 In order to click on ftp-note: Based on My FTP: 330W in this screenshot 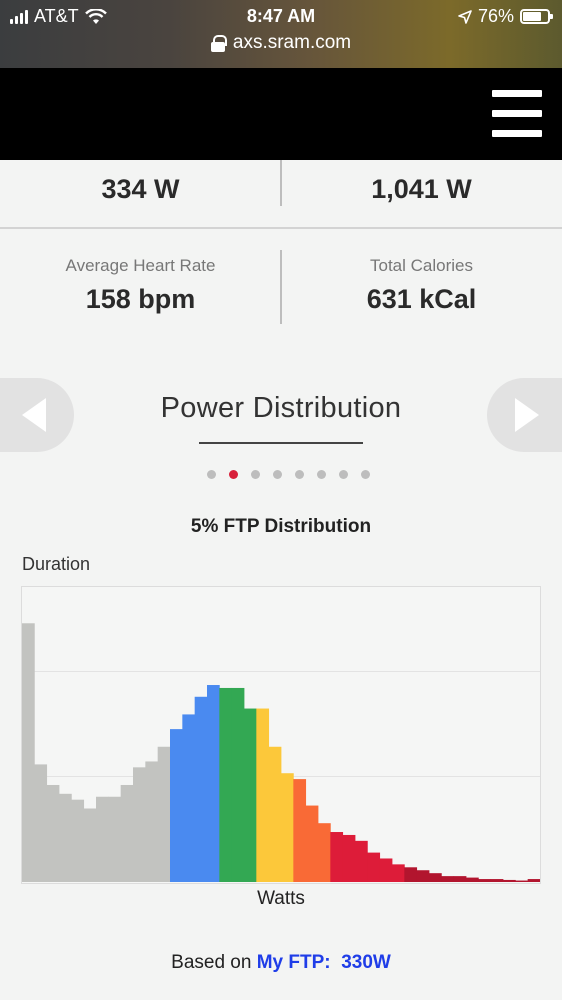, I will do `click(281, 963)`.